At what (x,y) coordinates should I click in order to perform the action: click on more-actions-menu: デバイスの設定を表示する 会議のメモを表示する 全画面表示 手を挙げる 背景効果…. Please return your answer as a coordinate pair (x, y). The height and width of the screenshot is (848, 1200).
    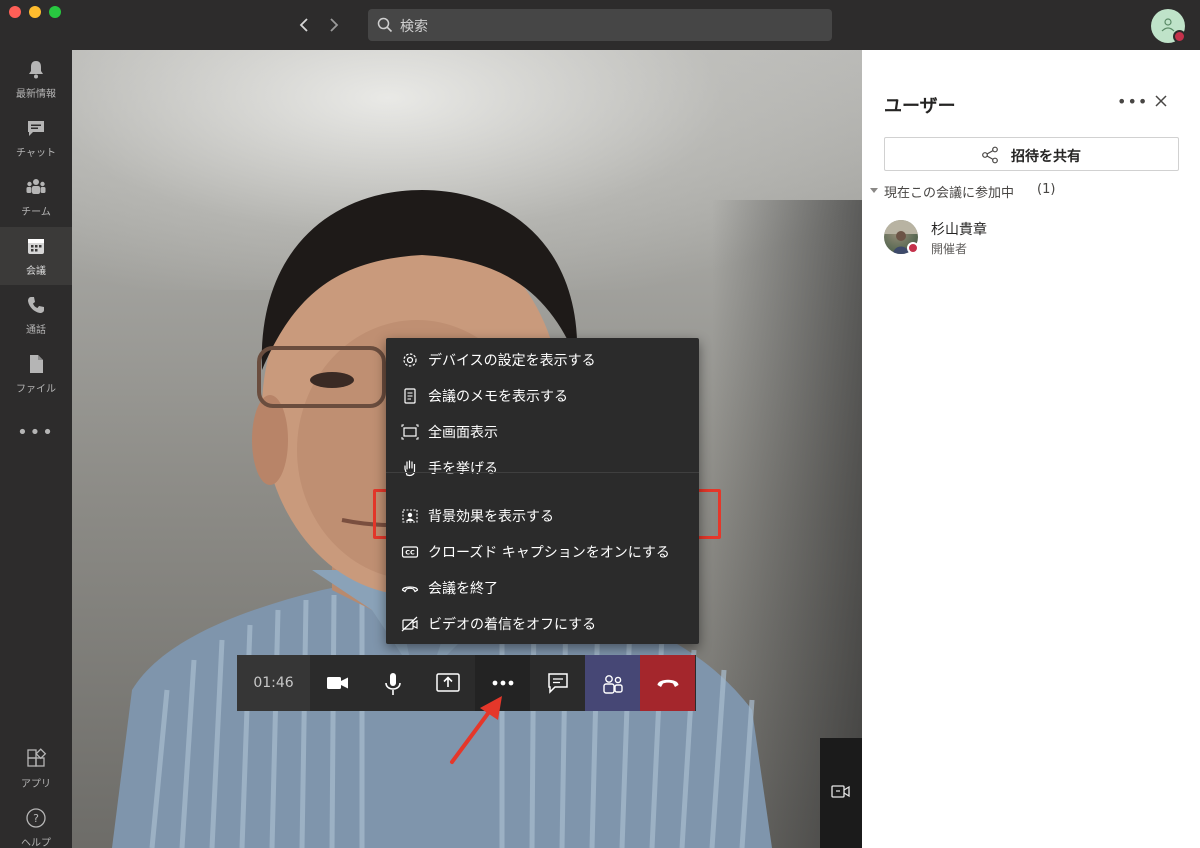
    Looking at the image, I should click on (542, 491).